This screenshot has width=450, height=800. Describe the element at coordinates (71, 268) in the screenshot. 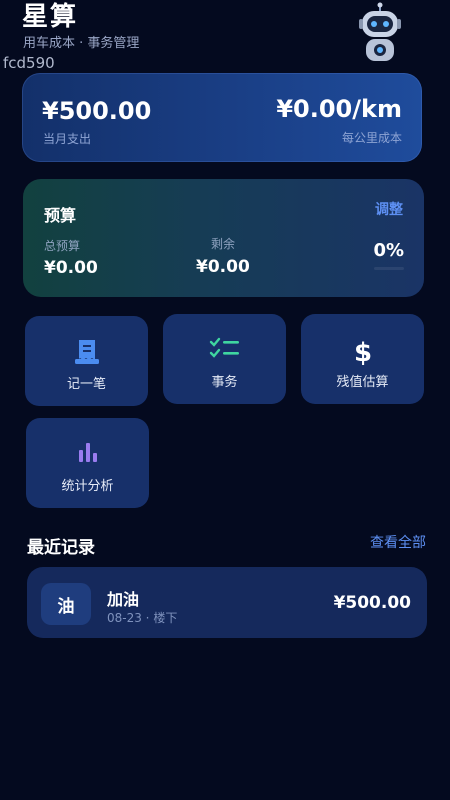

I see `total-budget-value: ¥0.00` at that location.